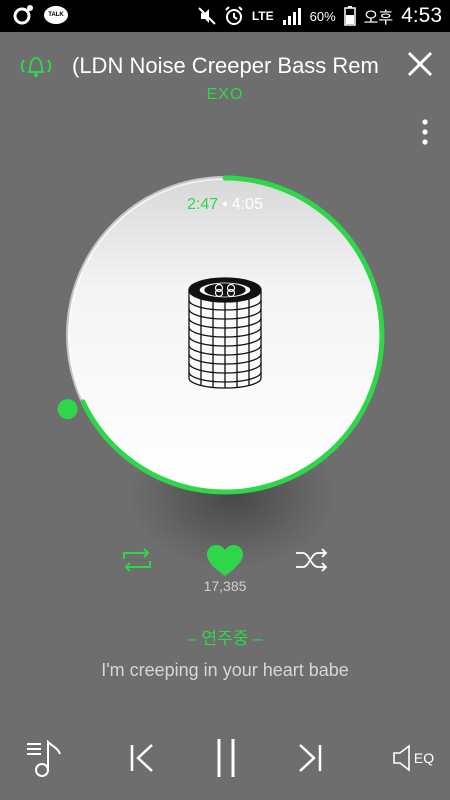 This screenshot has height=800, width=450. What do you see at coordinates (203, 204) in the screenshot?
I see `elapsed-time: 2:47` at bounding box center [203, 204].